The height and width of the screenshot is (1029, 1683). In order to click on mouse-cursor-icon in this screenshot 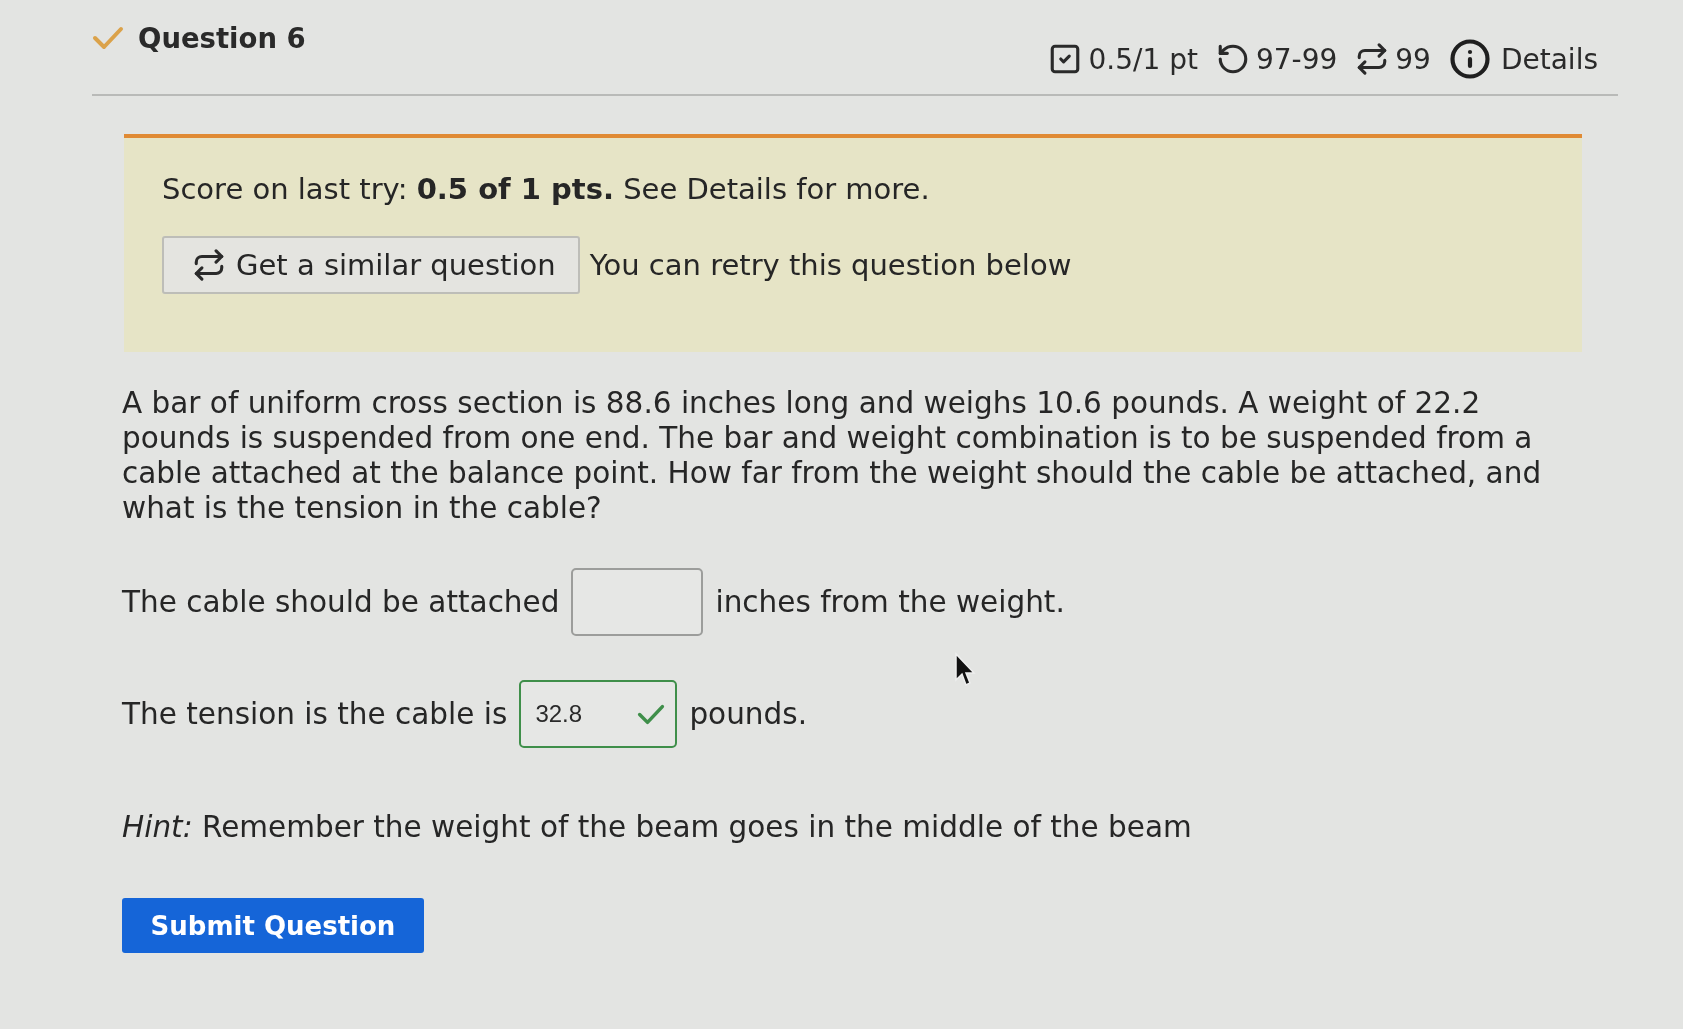, I will do `click(965, 670)`.